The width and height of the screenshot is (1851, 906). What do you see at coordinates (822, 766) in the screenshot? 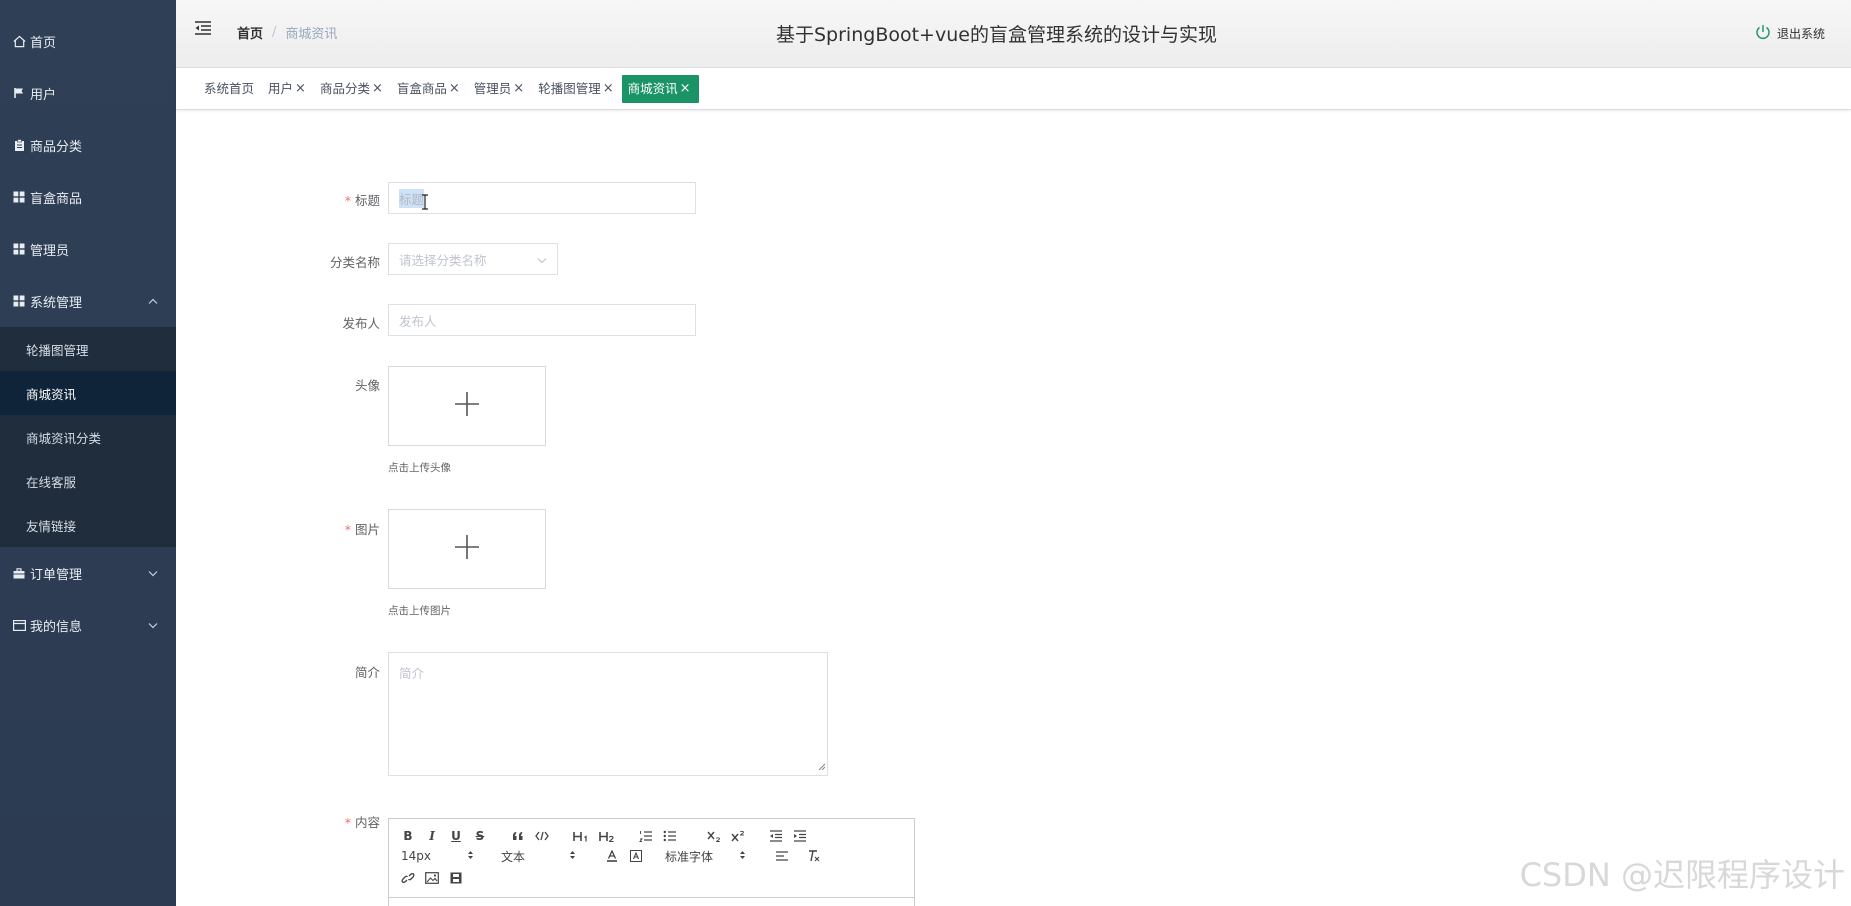
I see `resize-handle-icon` at bounding box center [822, 766].